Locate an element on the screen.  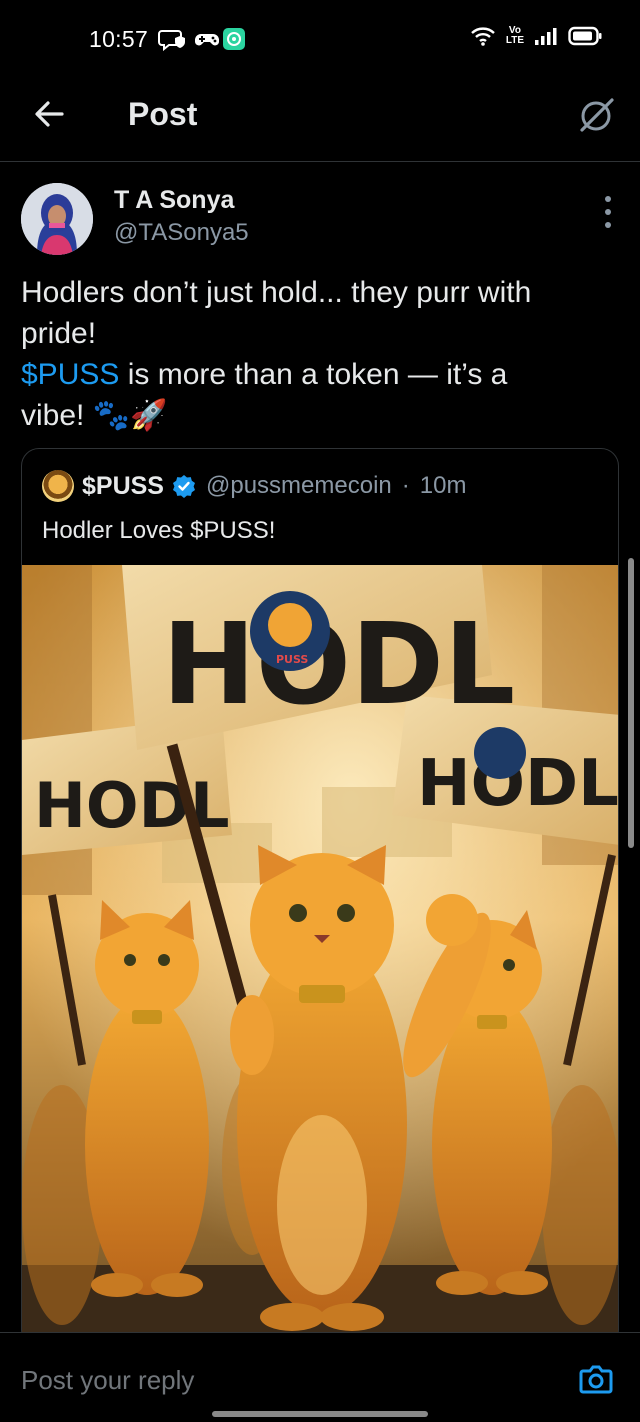
quoted-avatar is located at coordinates (58, 486).